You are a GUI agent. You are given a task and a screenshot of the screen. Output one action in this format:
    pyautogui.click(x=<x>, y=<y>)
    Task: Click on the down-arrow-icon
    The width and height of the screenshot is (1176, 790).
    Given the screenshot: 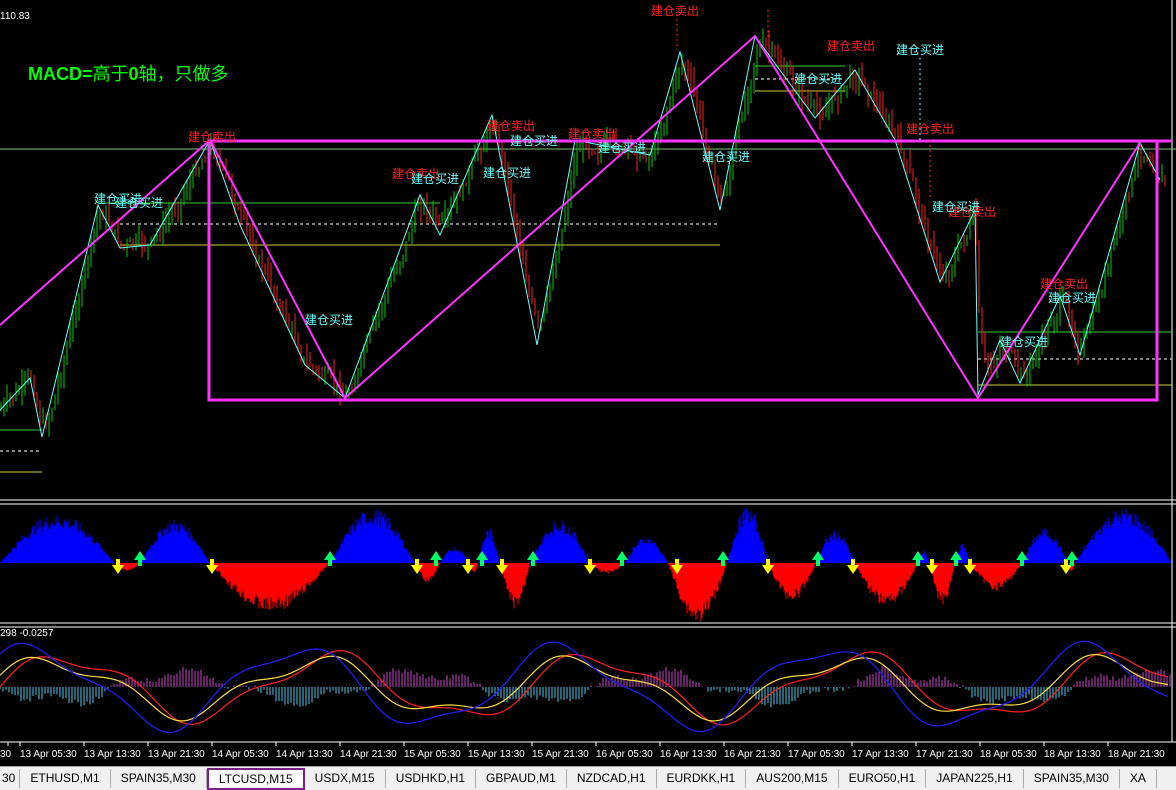 What is the action you would take?
    pyautogui.click(x=118, y=566)
    